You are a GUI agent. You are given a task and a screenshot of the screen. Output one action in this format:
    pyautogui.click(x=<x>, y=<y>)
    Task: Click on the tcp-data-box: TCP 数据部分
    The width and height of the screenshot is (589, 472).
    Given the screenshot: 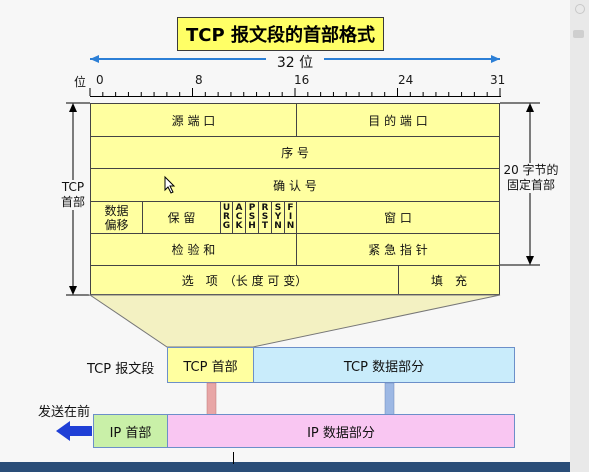 What is the action you would take?
    pyautogui.click(x=384, y=365)
    